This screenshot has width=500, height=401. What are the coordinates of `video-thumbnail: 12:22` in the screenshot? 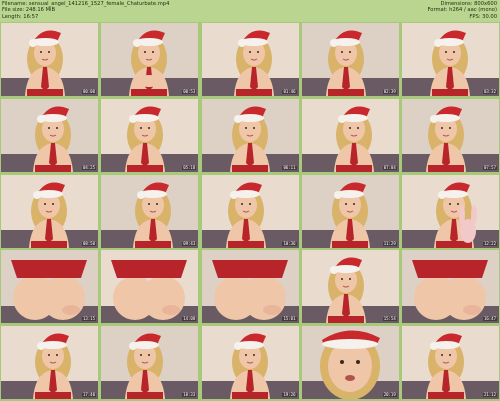 It's located at (450, 211).